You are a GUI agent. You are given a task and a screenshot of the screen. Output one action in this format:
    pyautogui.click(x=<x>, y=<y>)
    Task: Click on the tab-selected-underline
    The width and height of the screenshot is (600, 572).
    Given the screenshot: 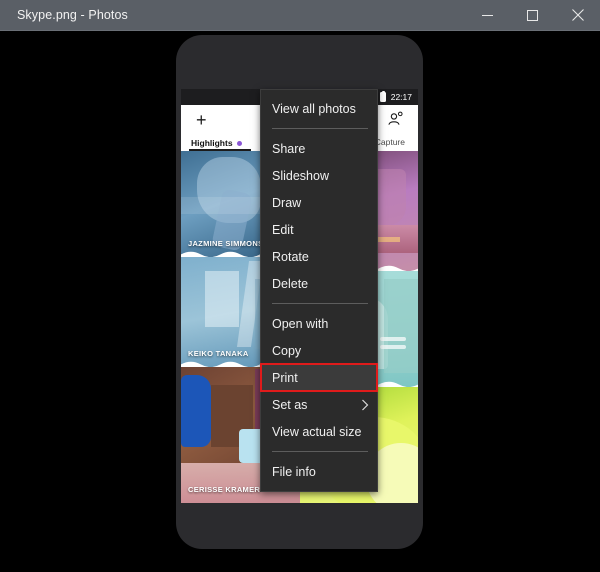 What is the action you would take?
    pyautogui.click(x=220, y=150)
    